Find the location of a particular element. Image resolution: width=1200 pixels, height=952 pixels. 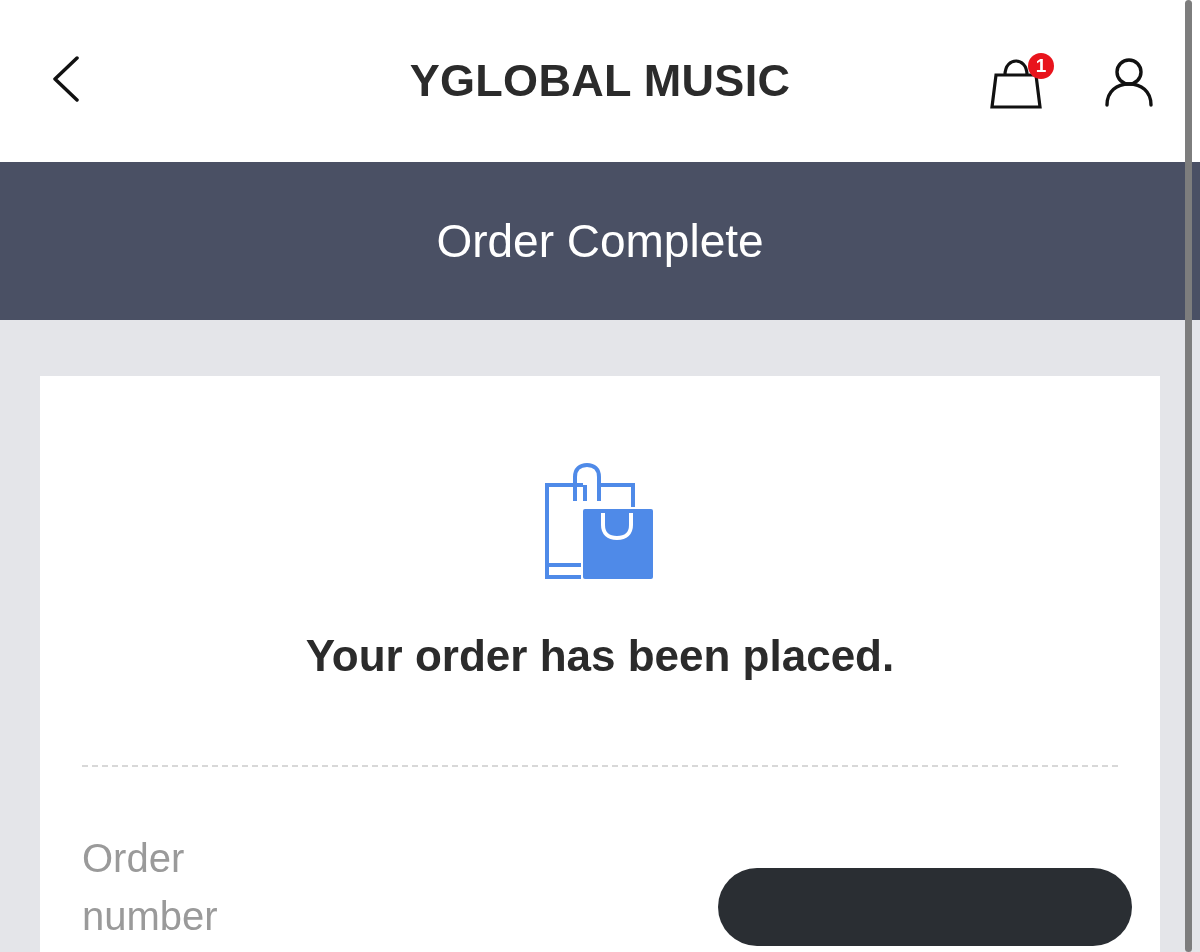

back-button is located at coordinates (66, 79).